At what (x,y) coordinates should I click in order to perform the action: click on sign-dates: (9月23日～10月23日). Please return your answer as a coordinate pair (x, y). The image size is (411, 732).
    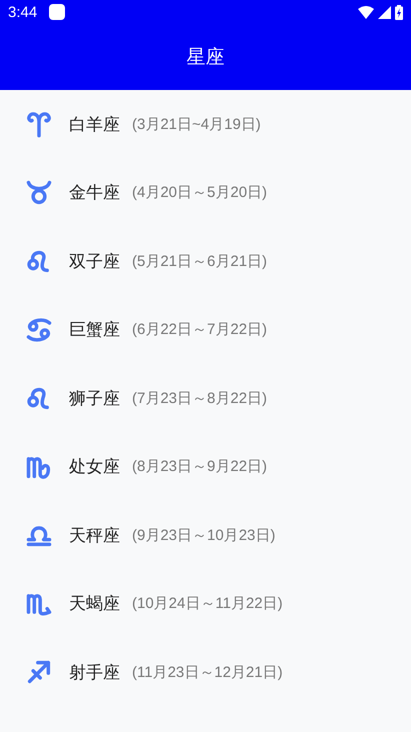
    Looking at the image, I should click on (204, 535).